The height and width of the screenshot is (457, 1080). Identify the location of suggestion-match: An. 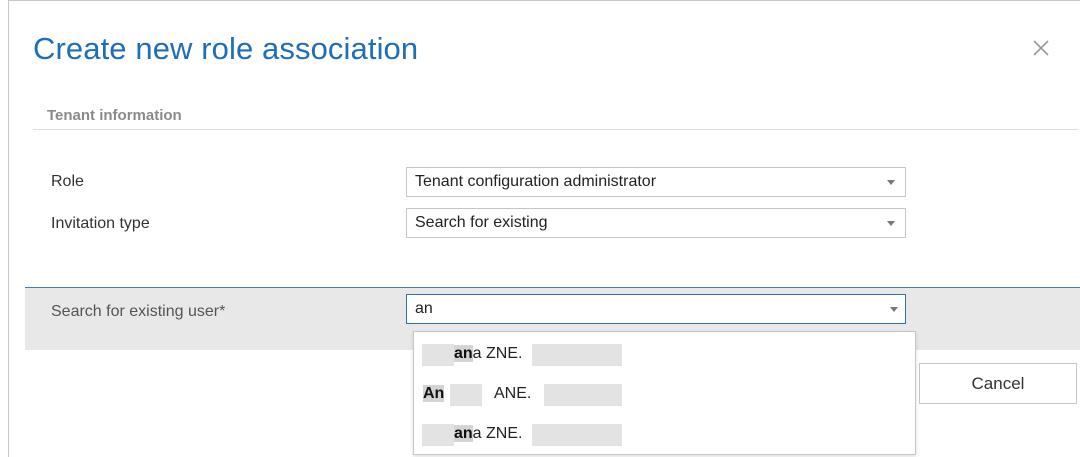
(434, 393).